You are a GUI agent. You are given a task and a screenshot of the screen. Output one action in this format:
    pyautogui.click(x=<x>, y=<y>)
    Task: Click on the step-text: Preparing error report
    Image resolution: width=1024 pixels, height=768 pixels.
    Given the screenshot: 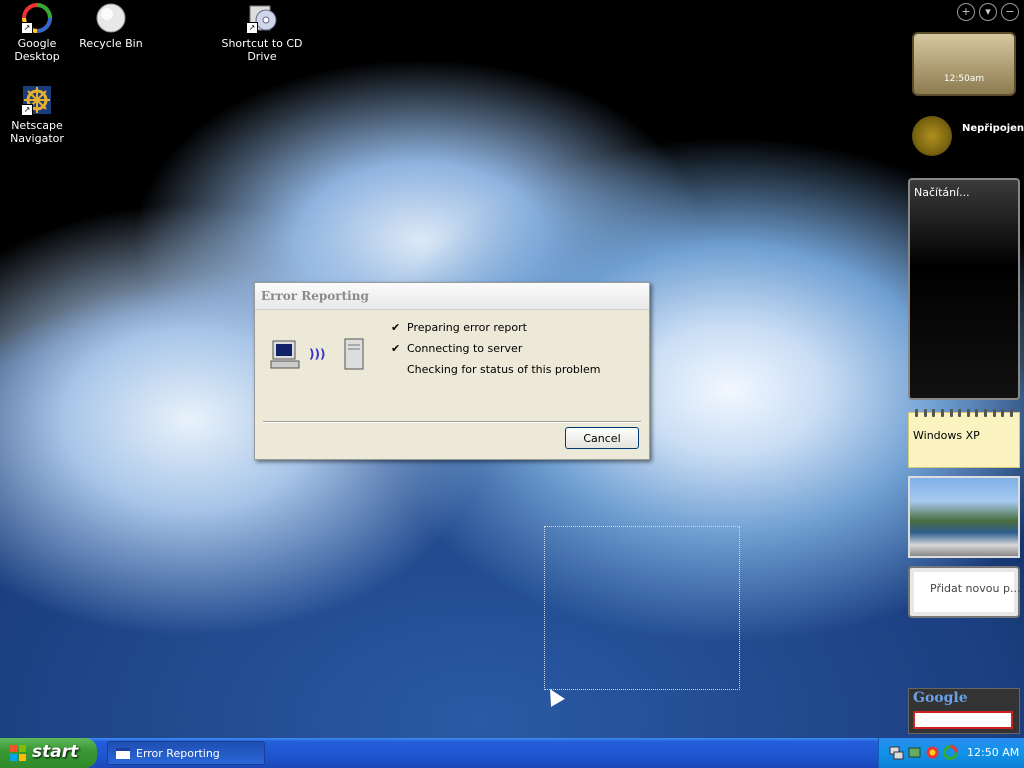 What is the action you would take?
    pyautogui.click(x=467, y=327)
    